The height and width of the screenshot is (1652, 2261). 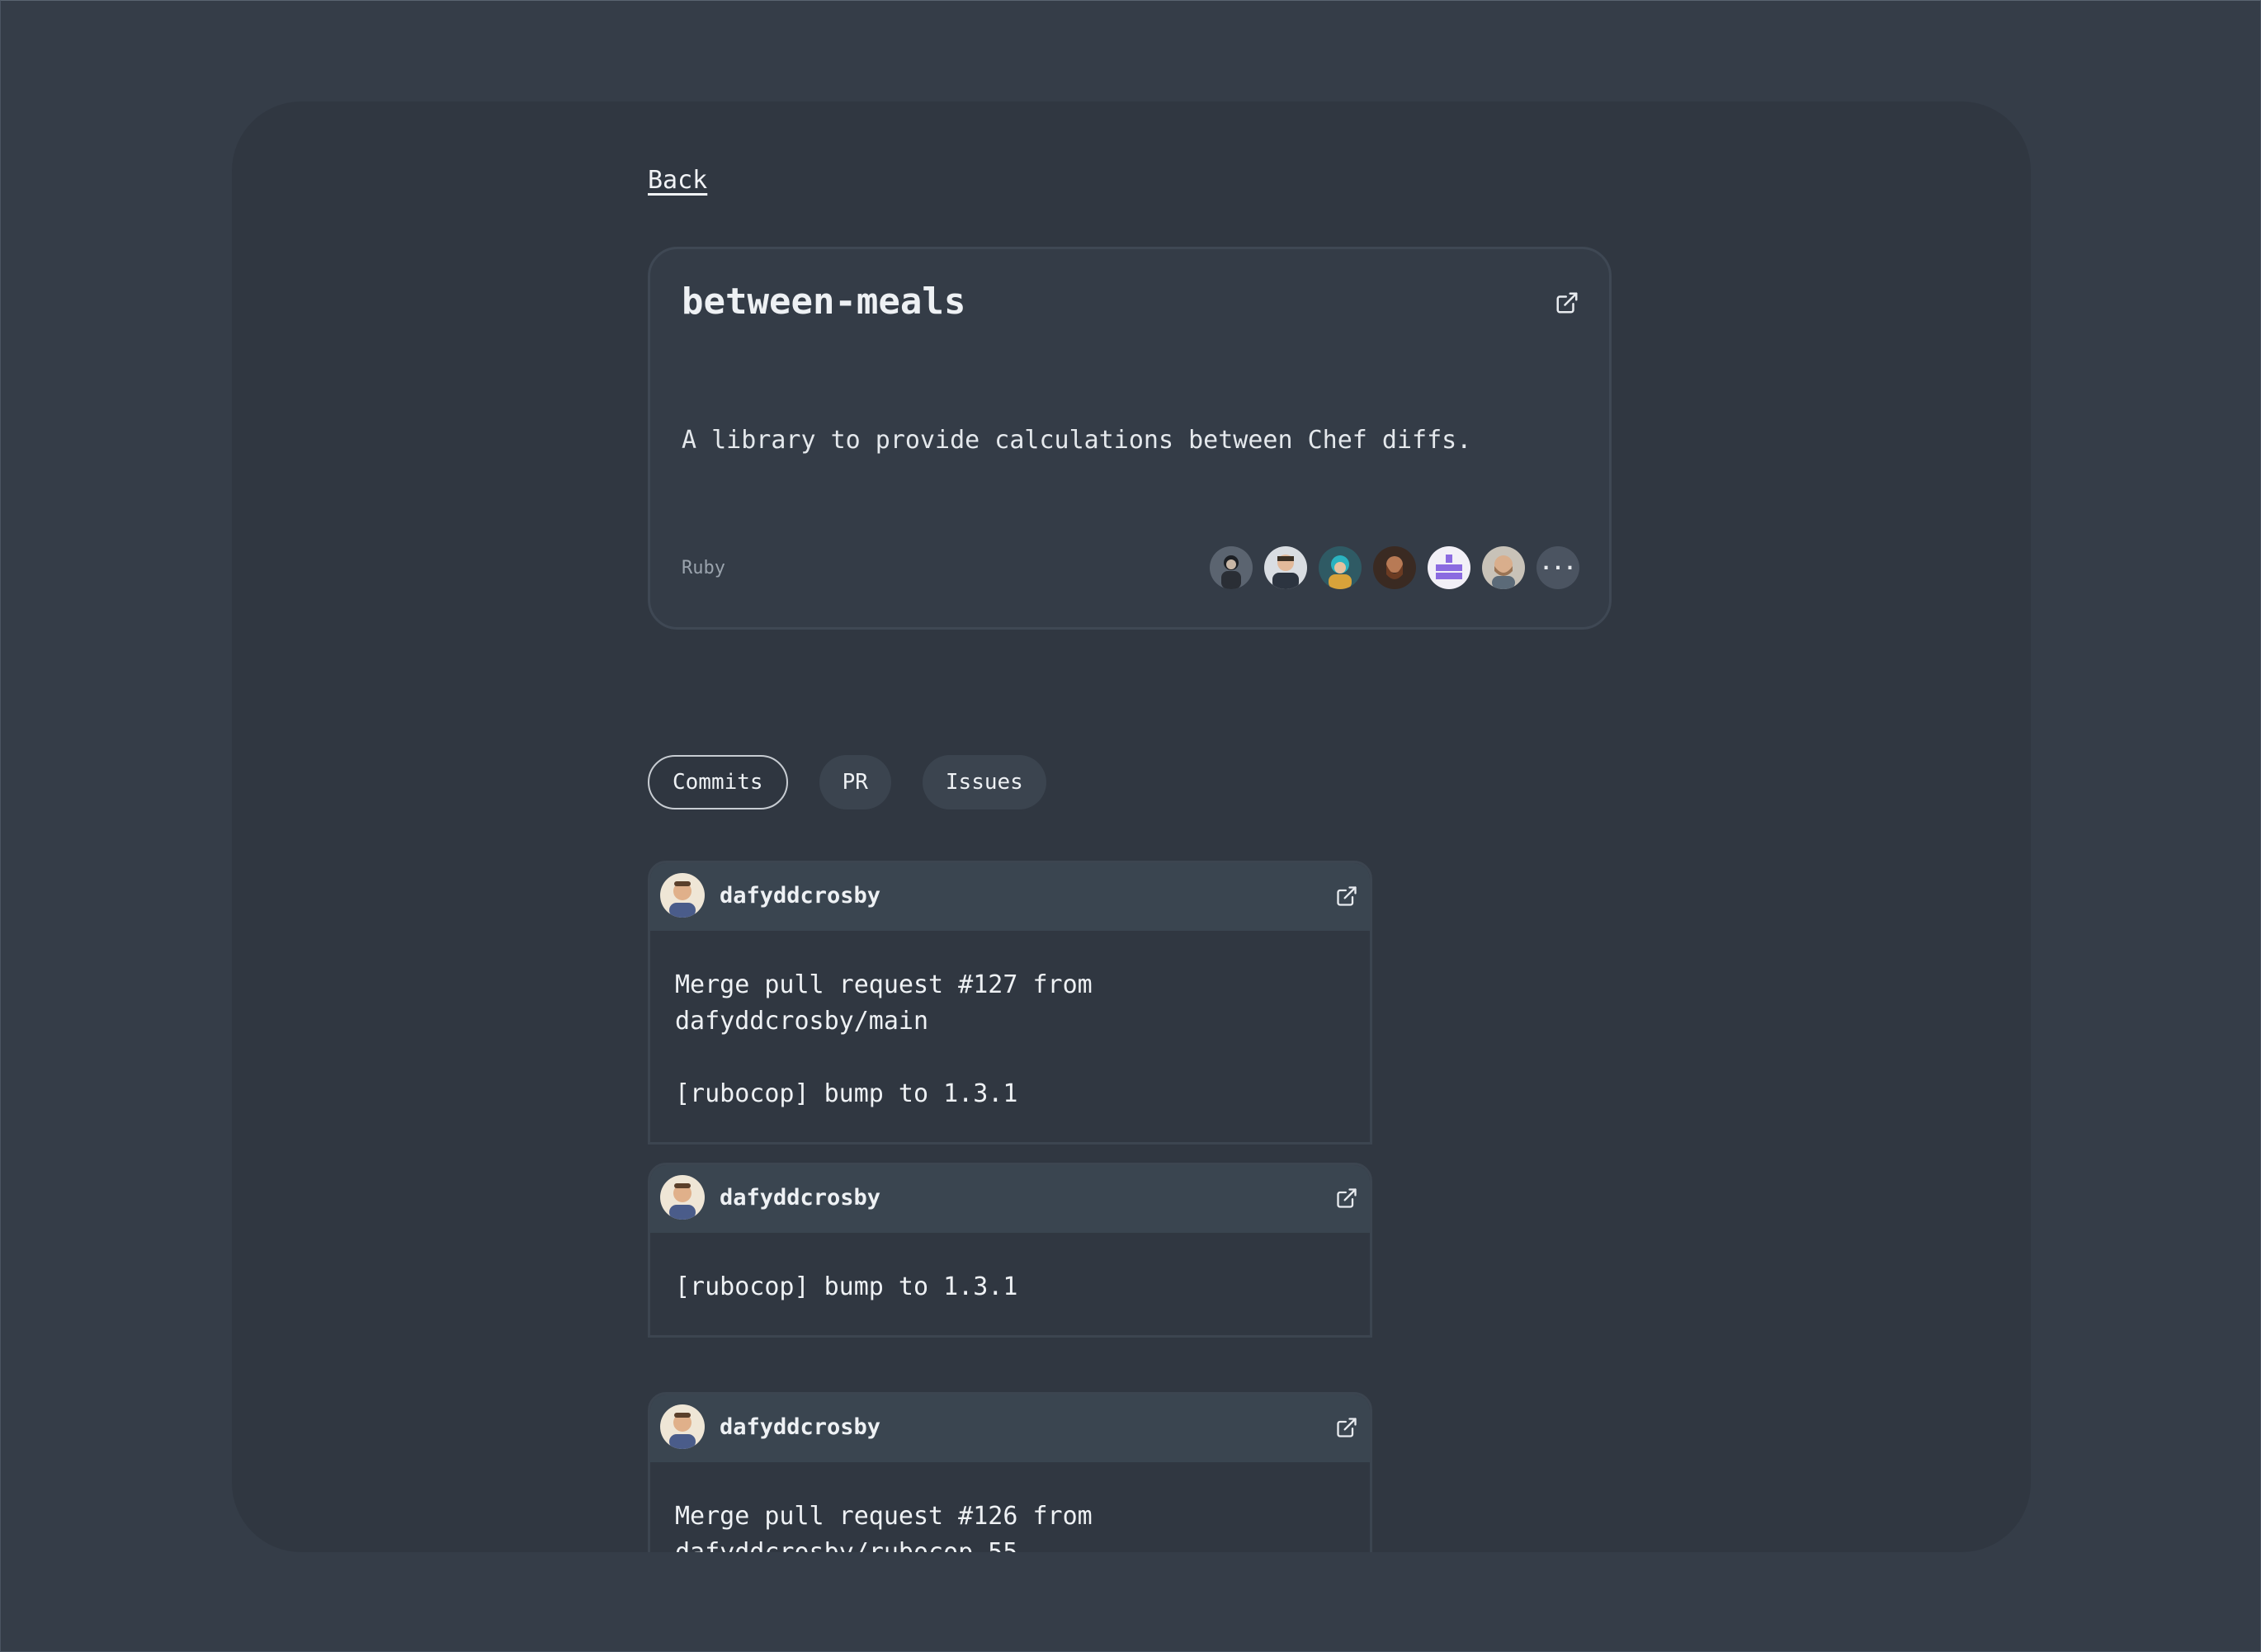 I want to click on tab-bar: Commits PR Issues, so click(x=847, y=782).